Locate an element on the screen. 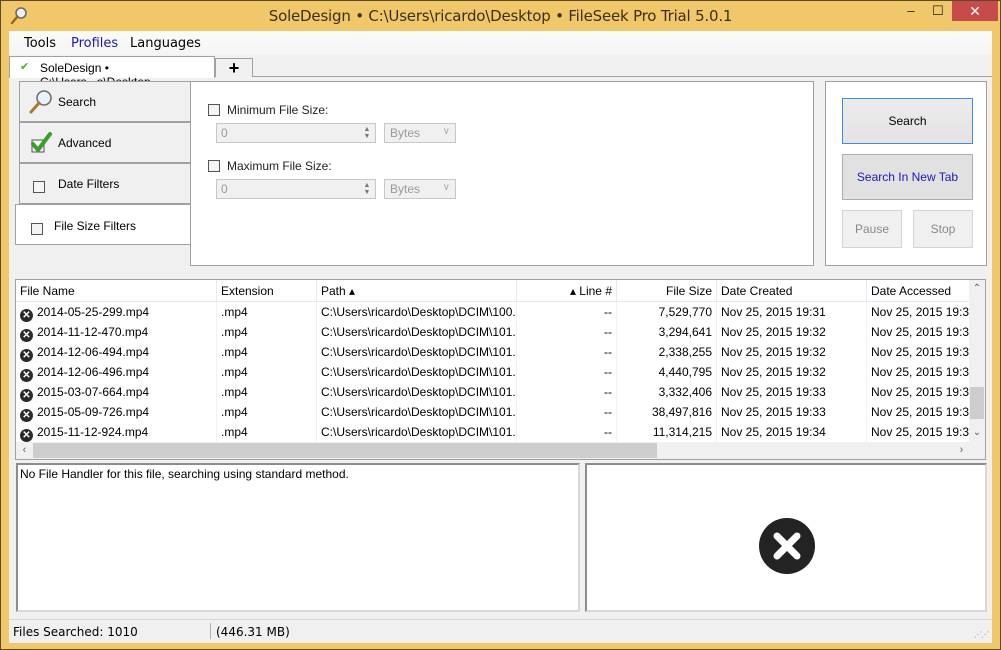  column-path: Path ▴ is located at coordinates (417, 291).